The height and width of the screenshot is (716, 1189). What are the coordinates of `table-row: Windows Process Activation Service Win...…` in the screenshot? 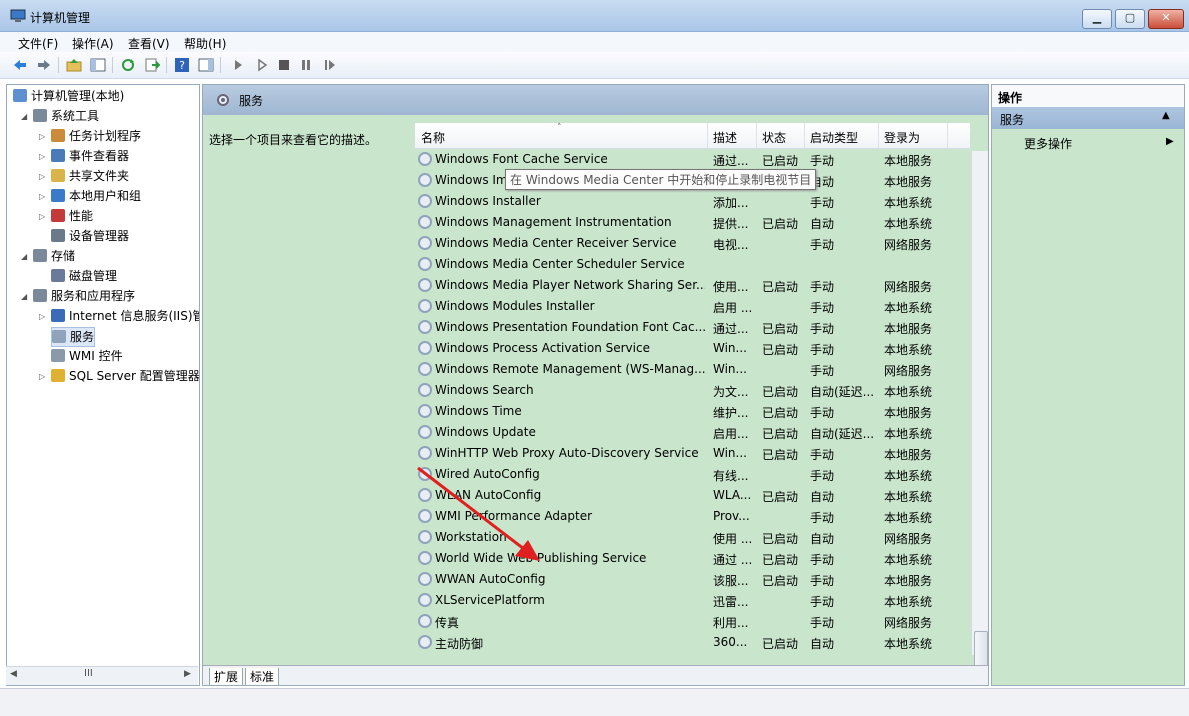 It's located at (692, 348).